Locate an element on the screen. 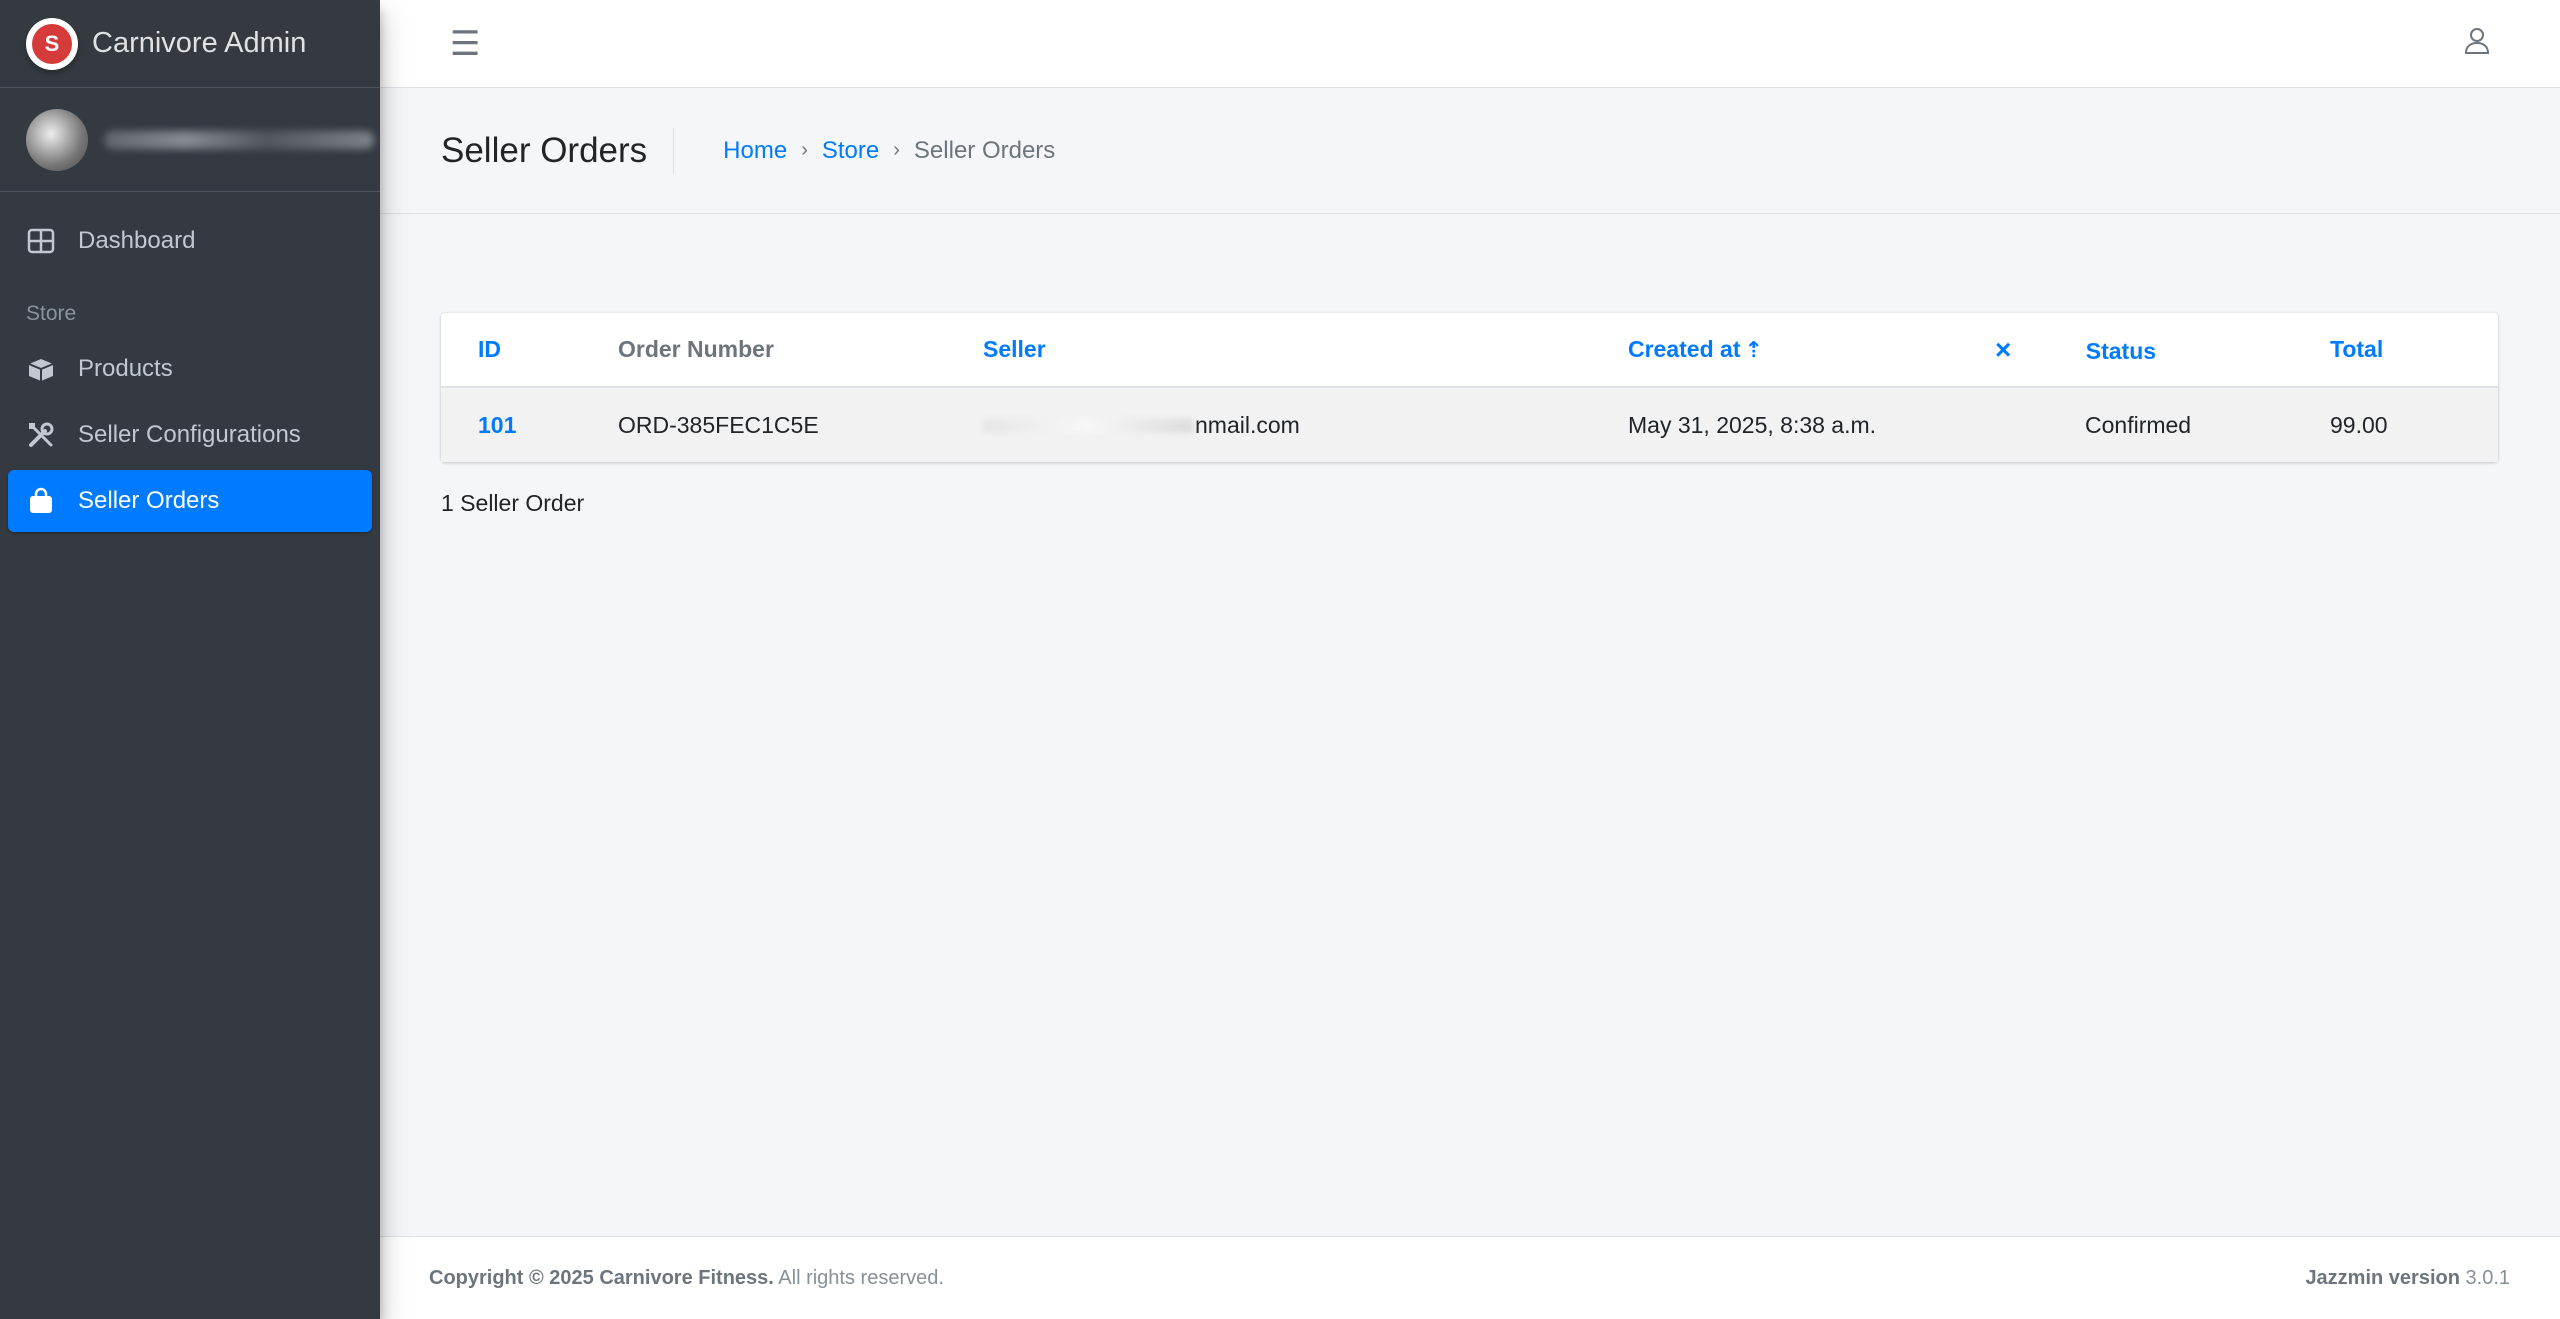 Image resolution: width=2560 pixels, height=1319 pixels. user-name-redacted is located at coordinates (239, 139).